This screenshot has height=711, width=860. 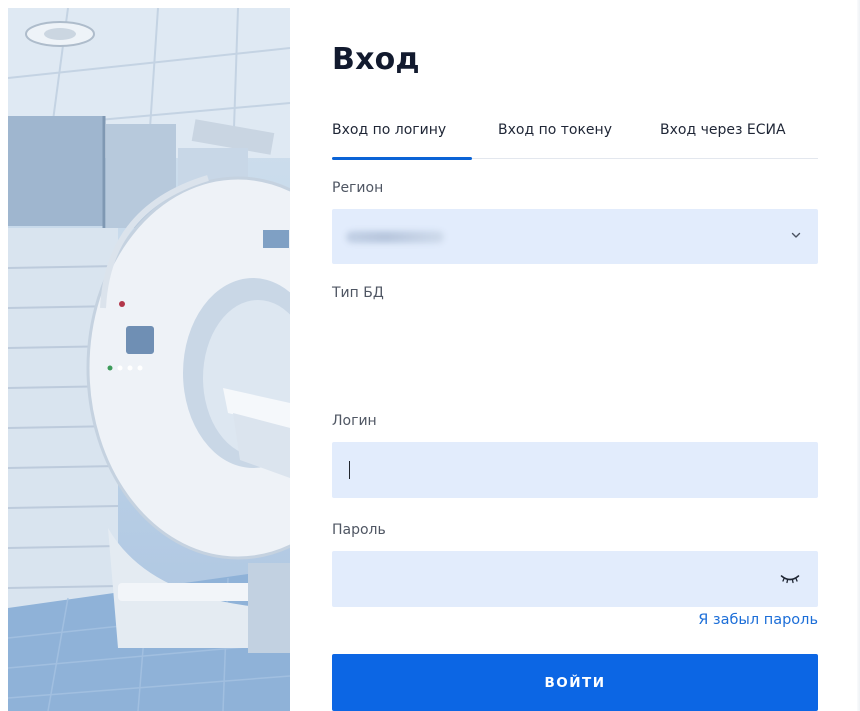 What do you see at coordinates (359, 530) in the screenshot?
I see `password-label: Пароль` at bounding box center [359, 530].